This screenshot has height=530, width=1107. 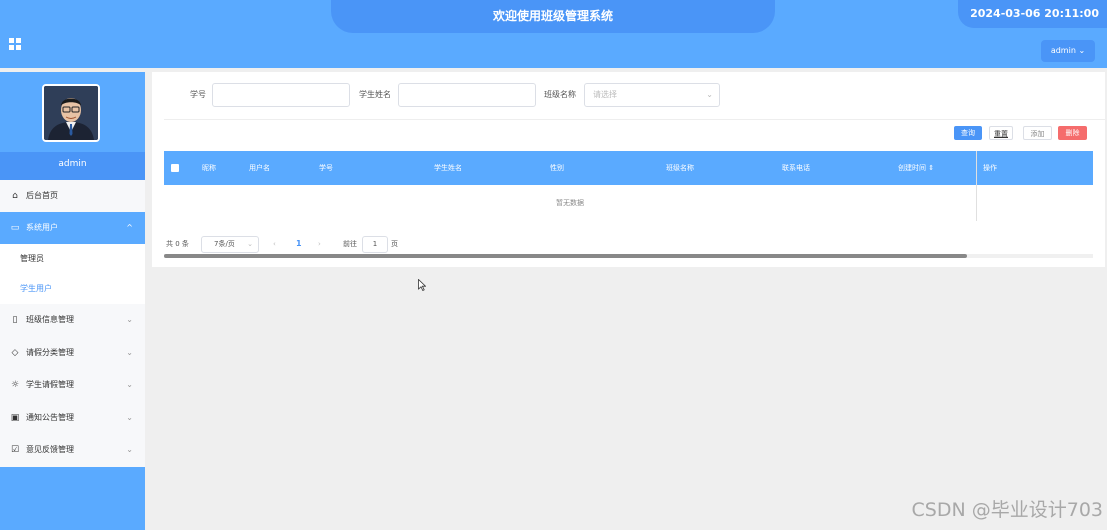 I want to click on pagination-total: 共 0 条, so click(x=177, y=244).